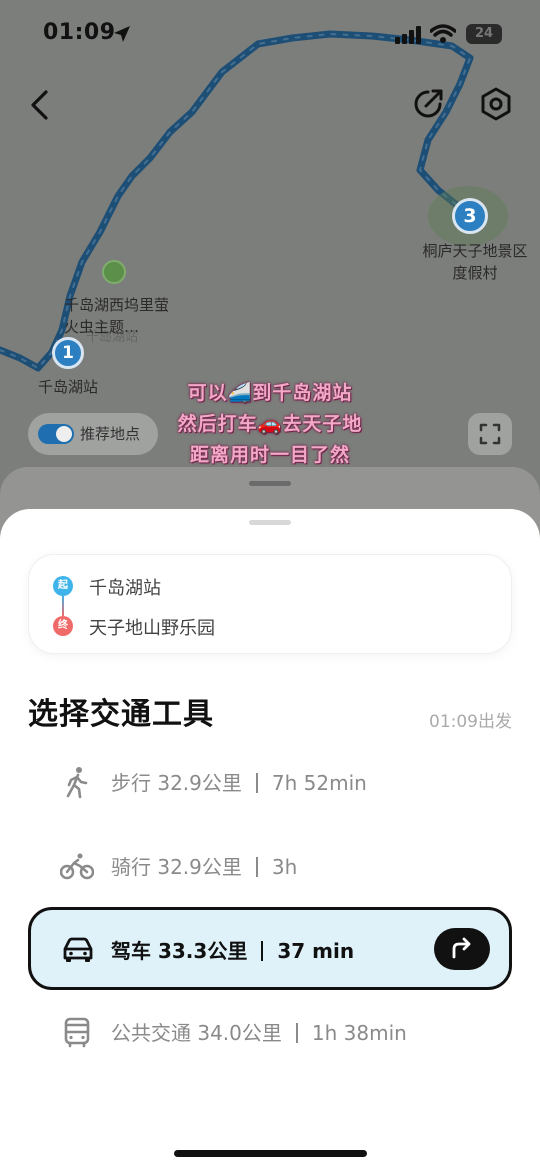 The height and width of the screenshot is (1168, 540). Describe the element at coordinates (110, 434) in the screenshot. I see `recommend-places-label: 推荐地点` at that location.